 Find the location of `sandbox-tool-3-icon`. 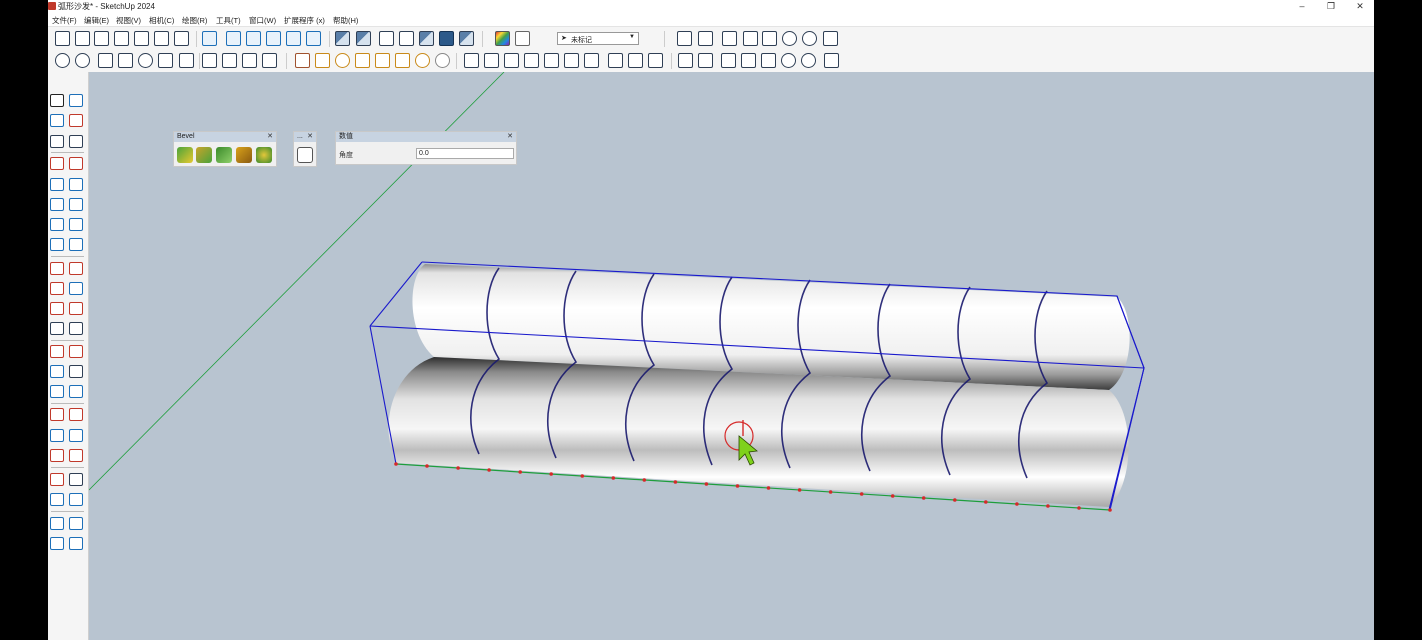

sandbox-tool-3-icon is located at coordinates (57, 543).